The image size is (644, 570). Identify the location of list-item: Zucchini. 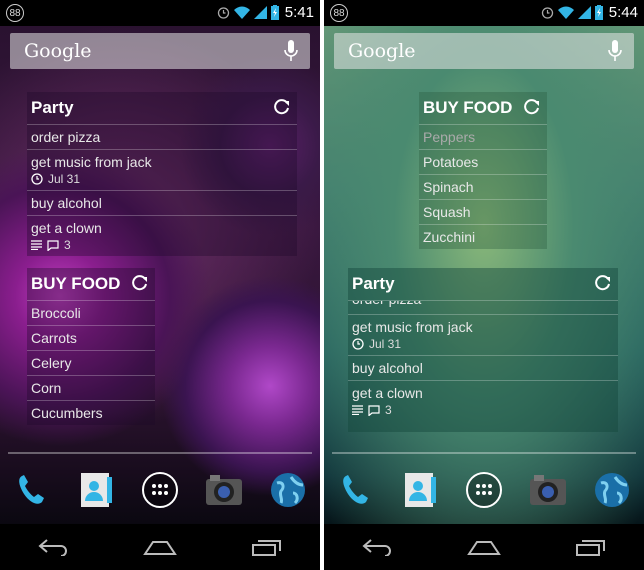
(483, 236).